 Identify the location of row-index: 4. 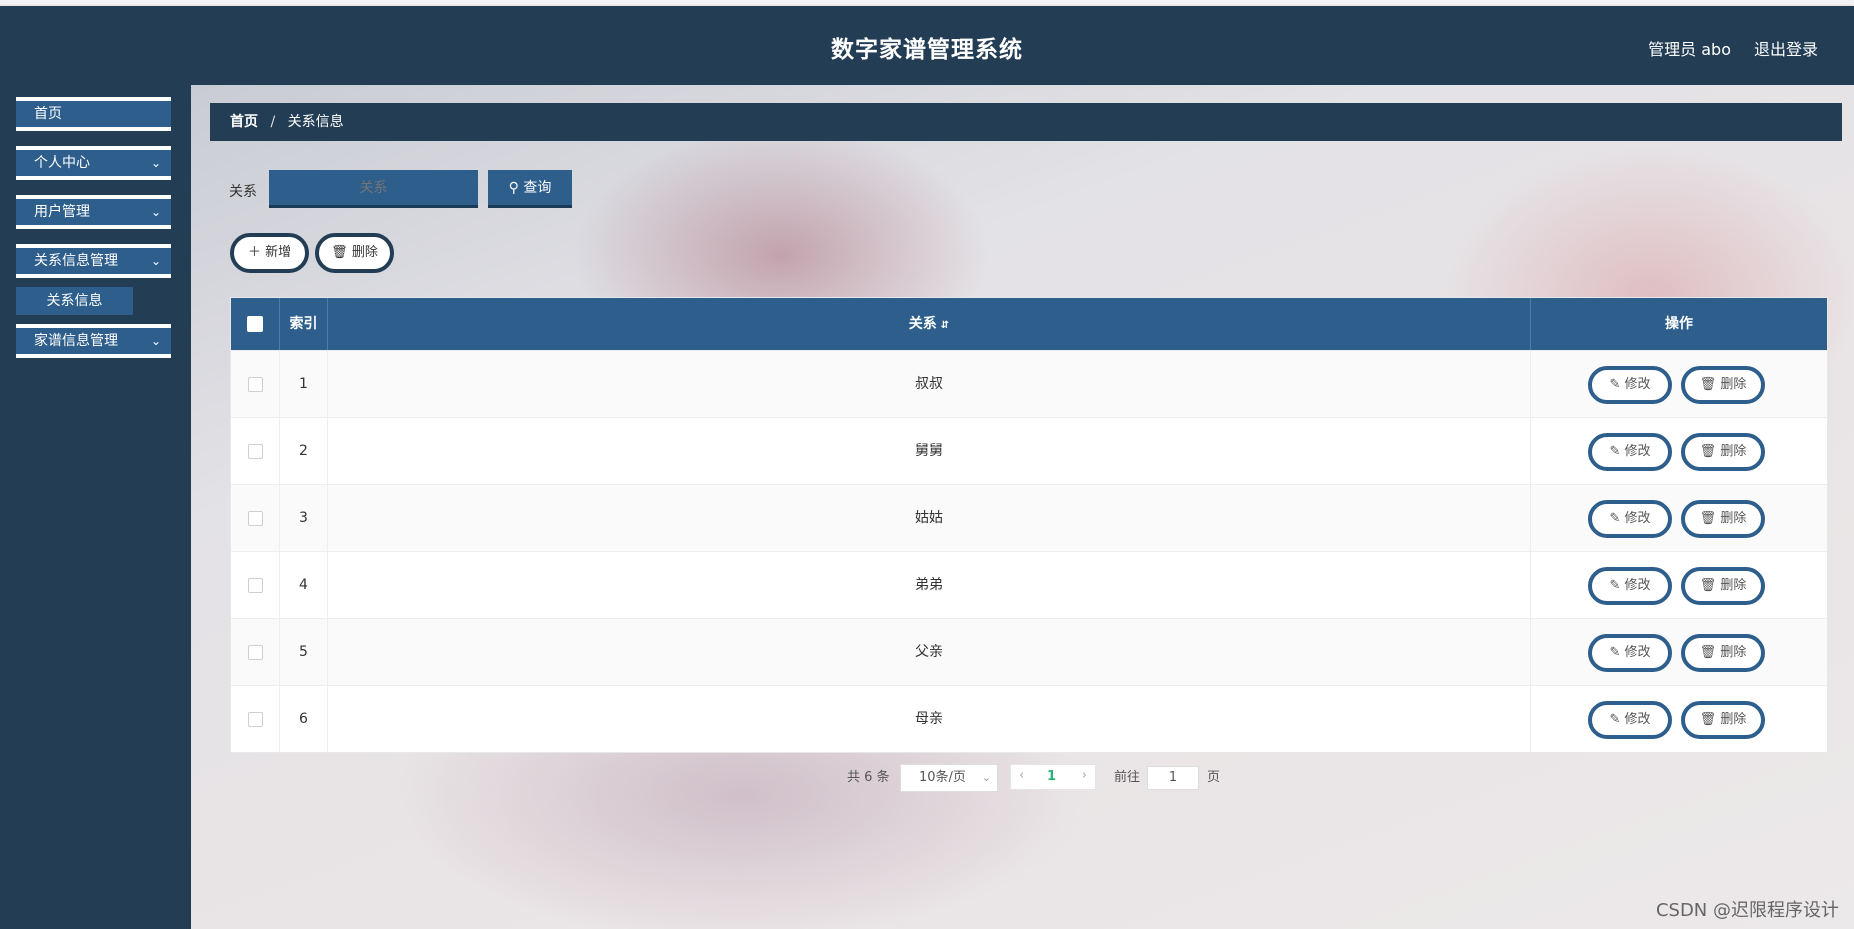
(304, 585).